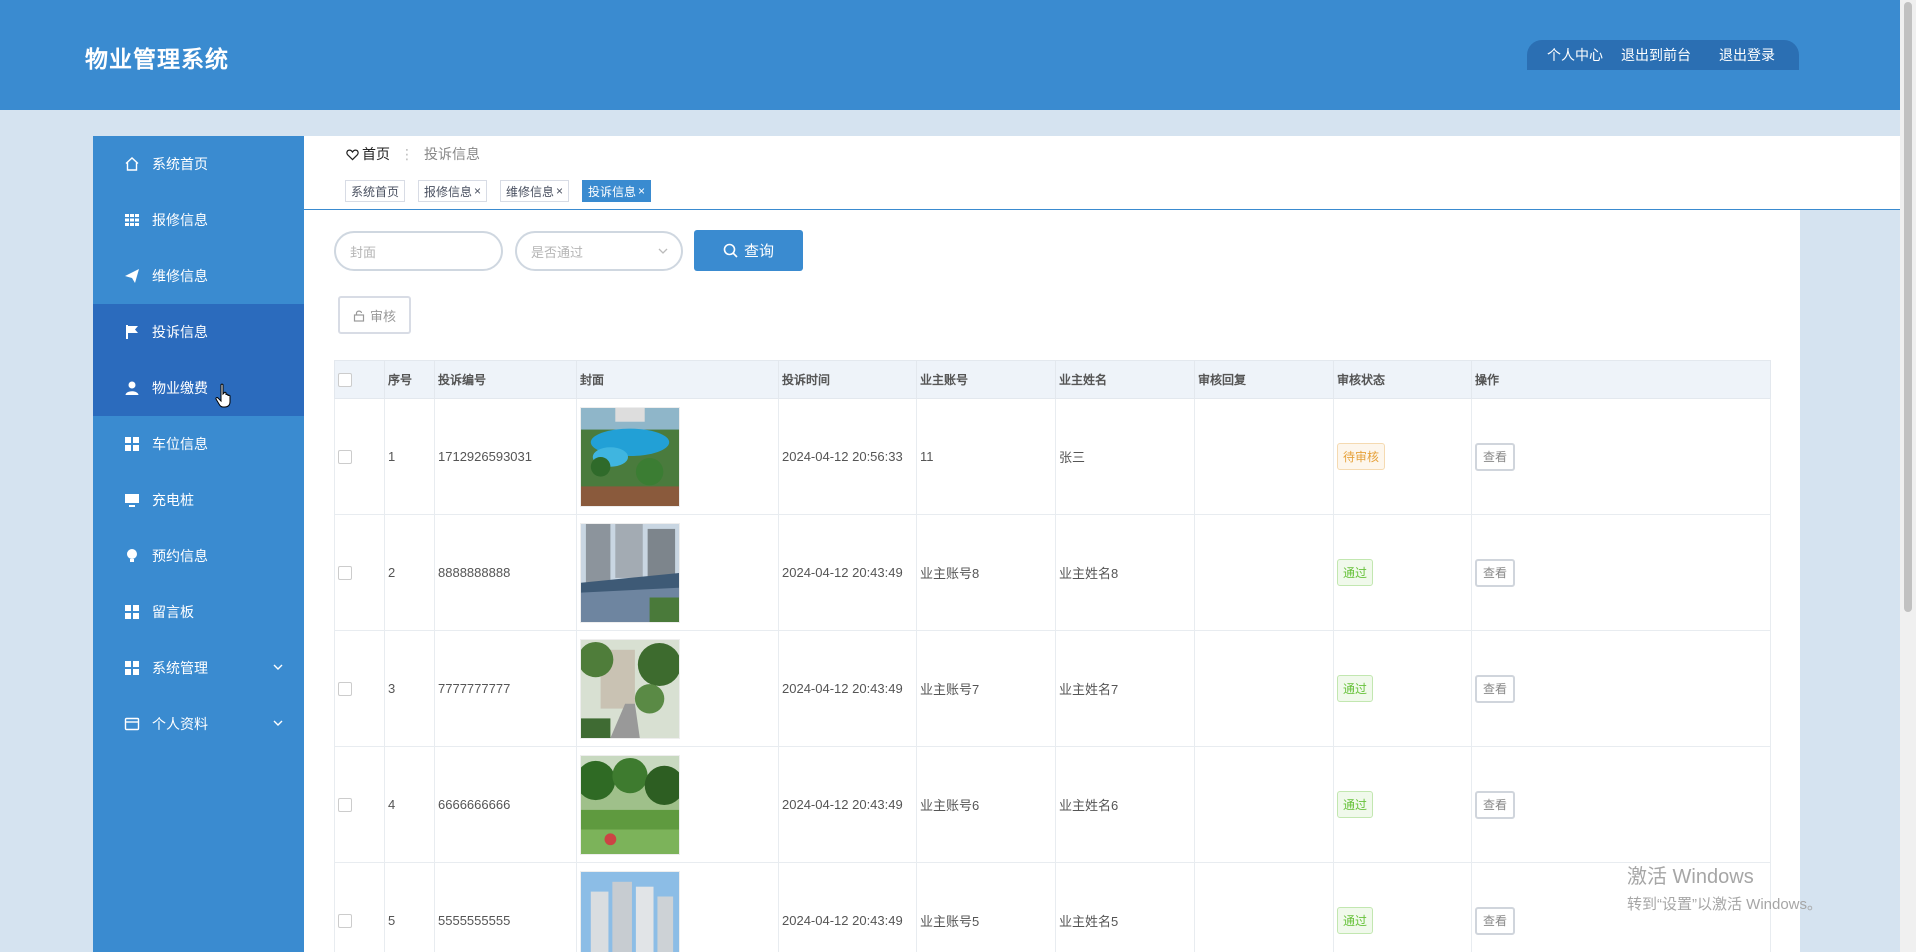 This screenshot has width=1916, height=952. What do you see at coordinates (132, 556) in the screenshot?
I see `bulb-icon` at bounding box center [132, 556].